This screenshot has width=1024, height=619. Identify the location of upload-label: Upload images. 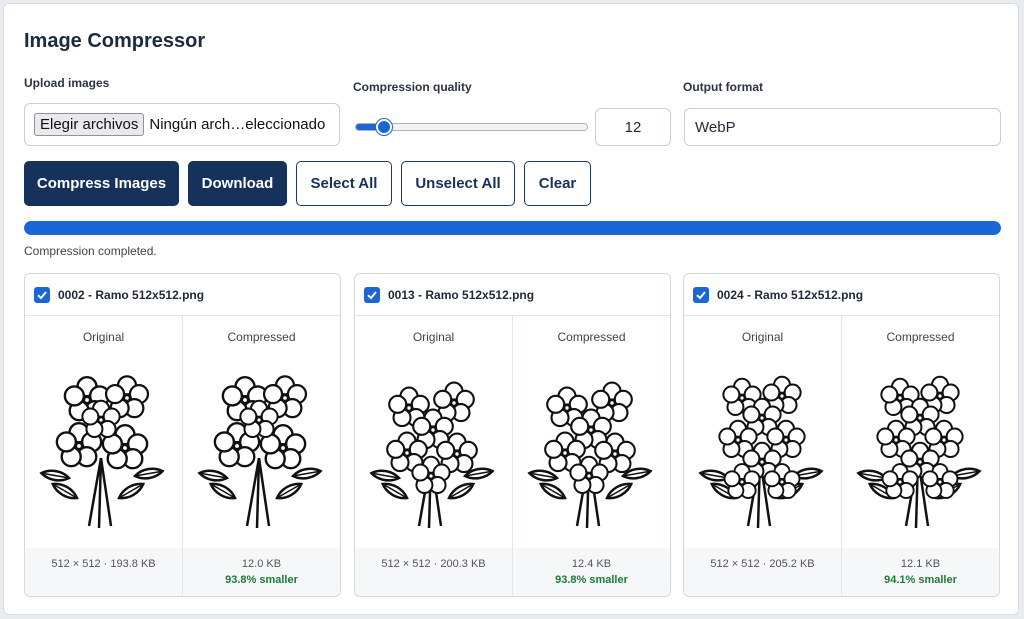
(67, 83).